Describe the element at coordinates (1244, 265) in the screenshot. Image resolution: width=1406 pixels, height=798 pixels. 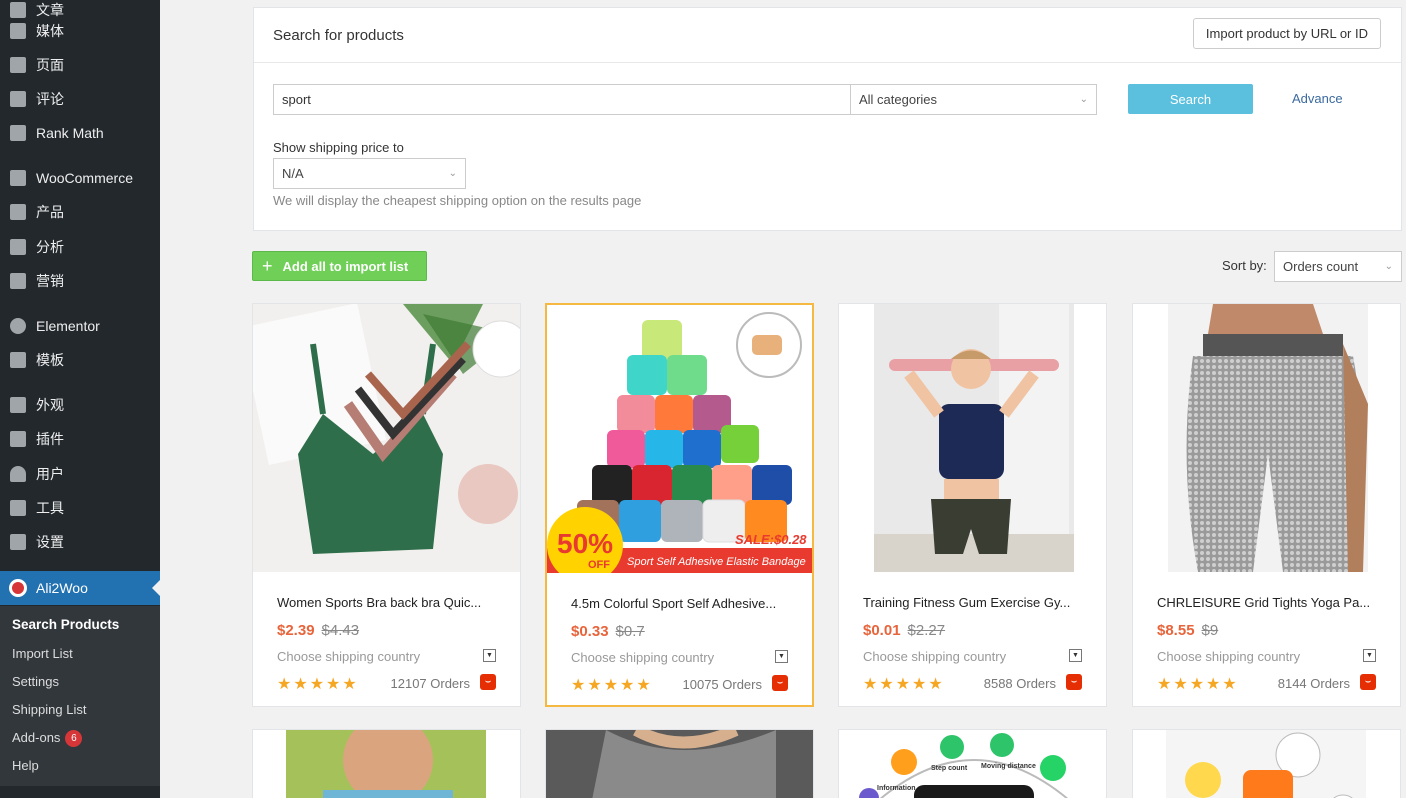
I see `sort-label: Sort by:` at that location.